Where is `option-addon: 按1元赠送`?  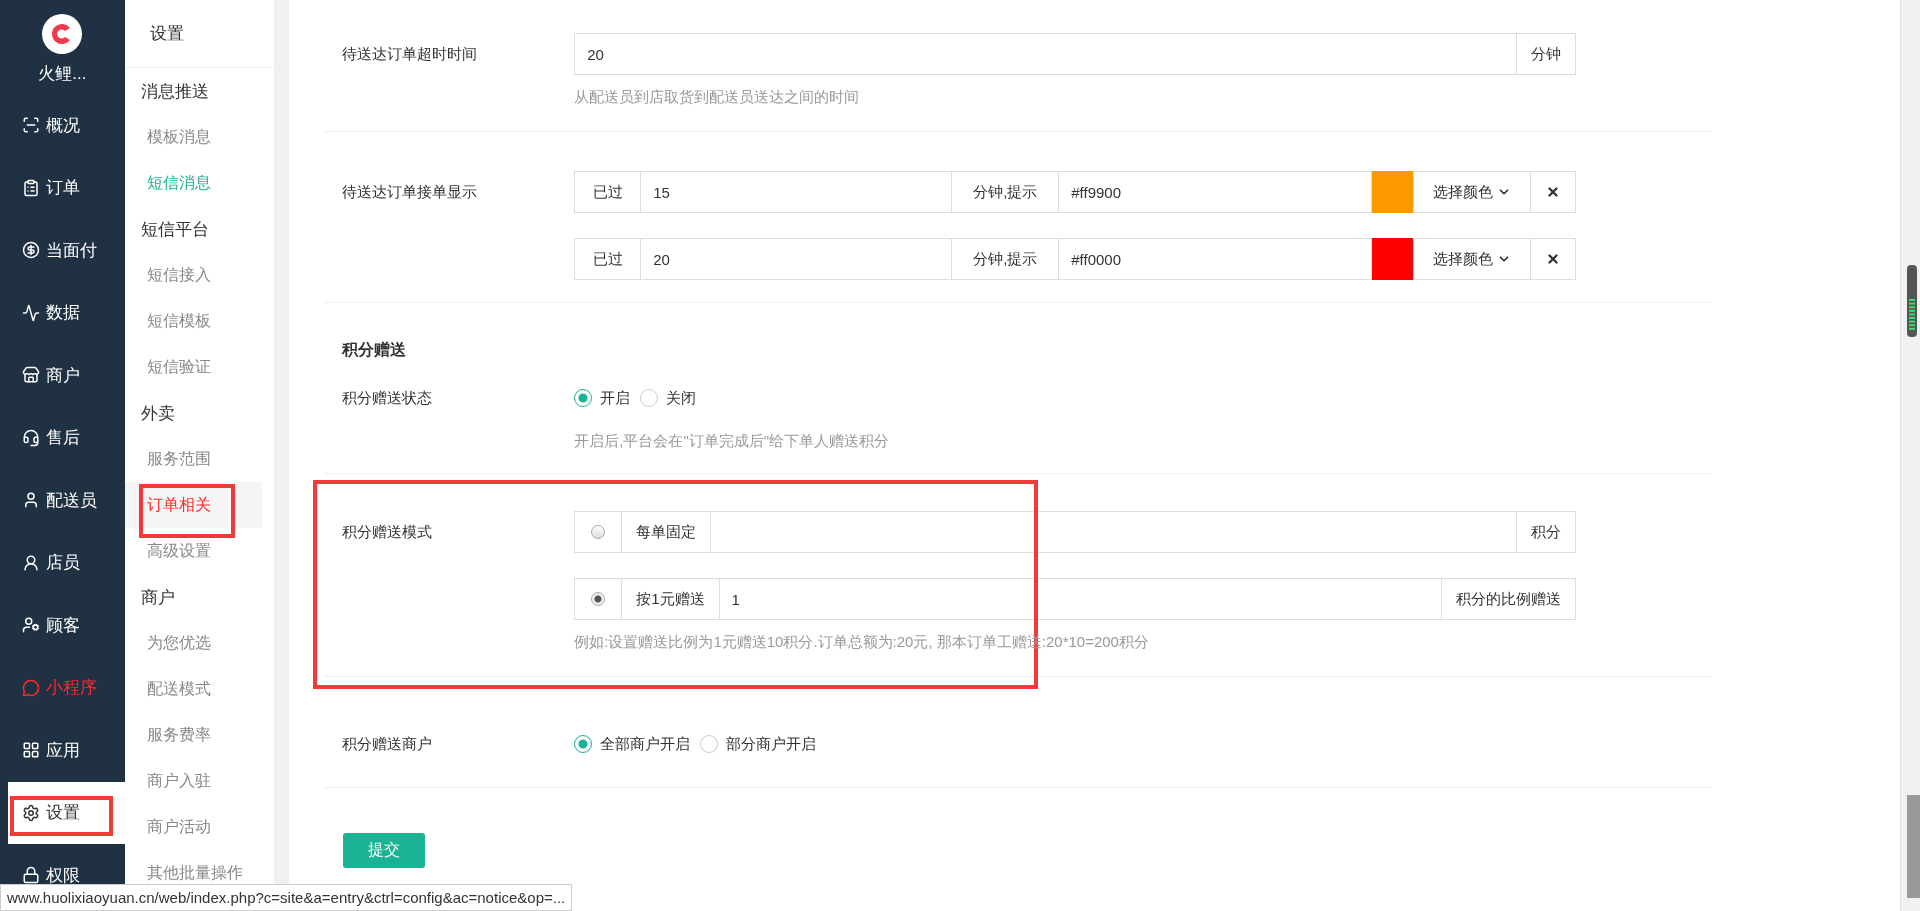
option-addon: 按1元赠送 is located at coordinates (670, 599).